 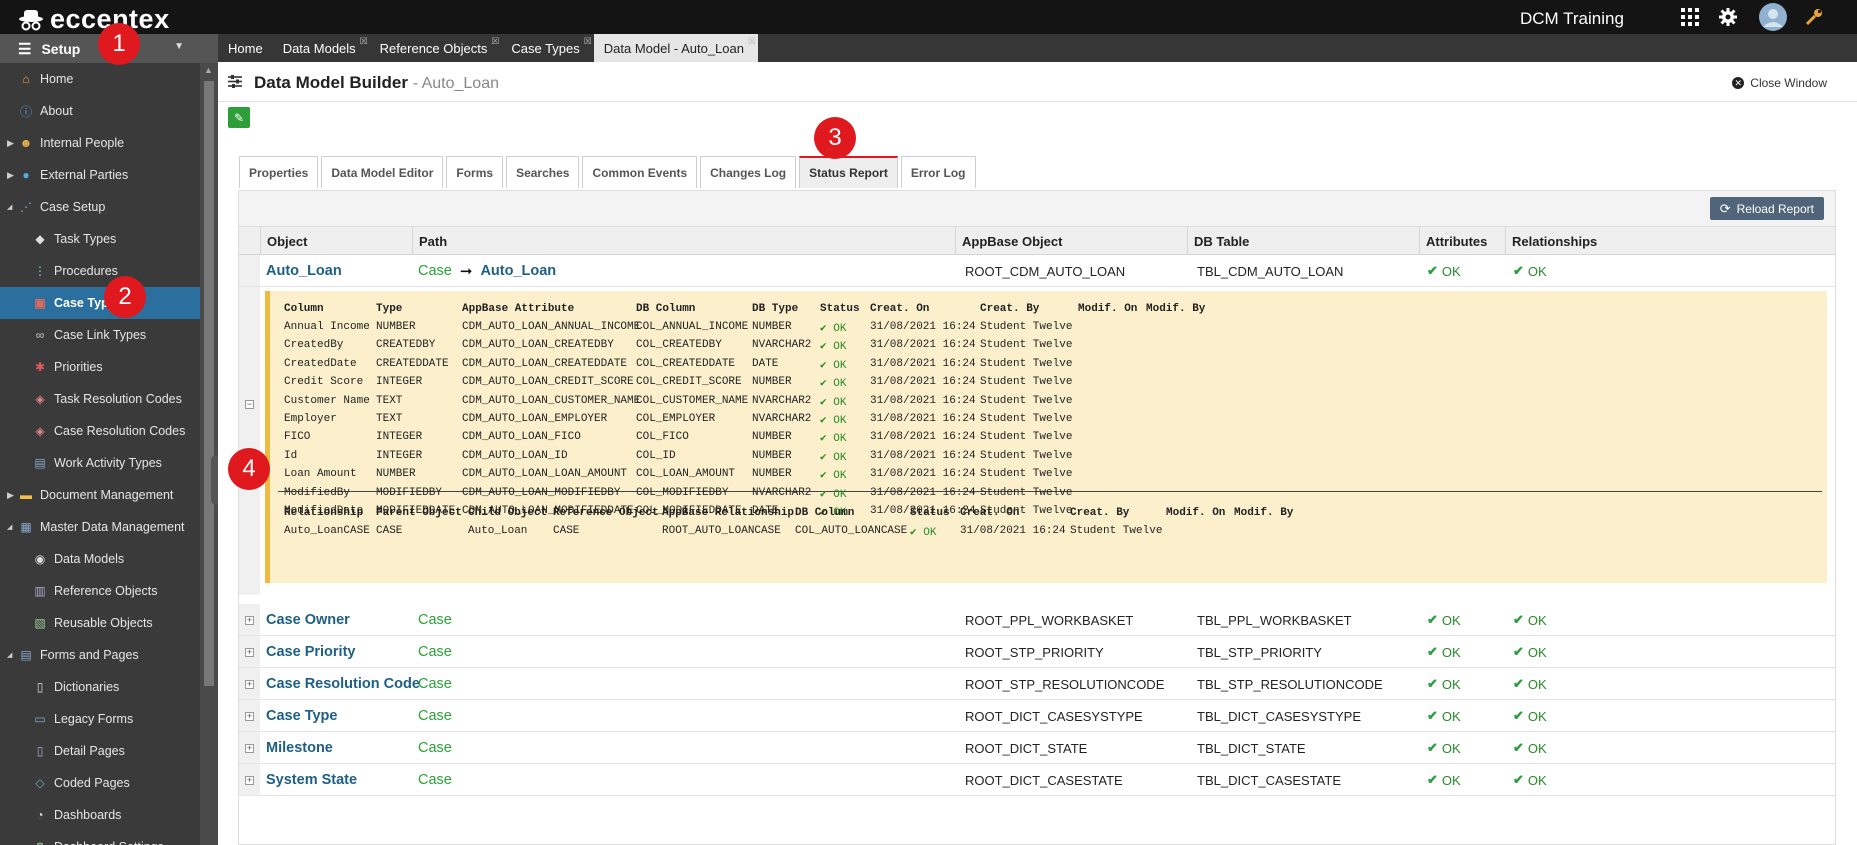 I want to click on object-name: Case Resolution Code, so click(x=343, y=684).